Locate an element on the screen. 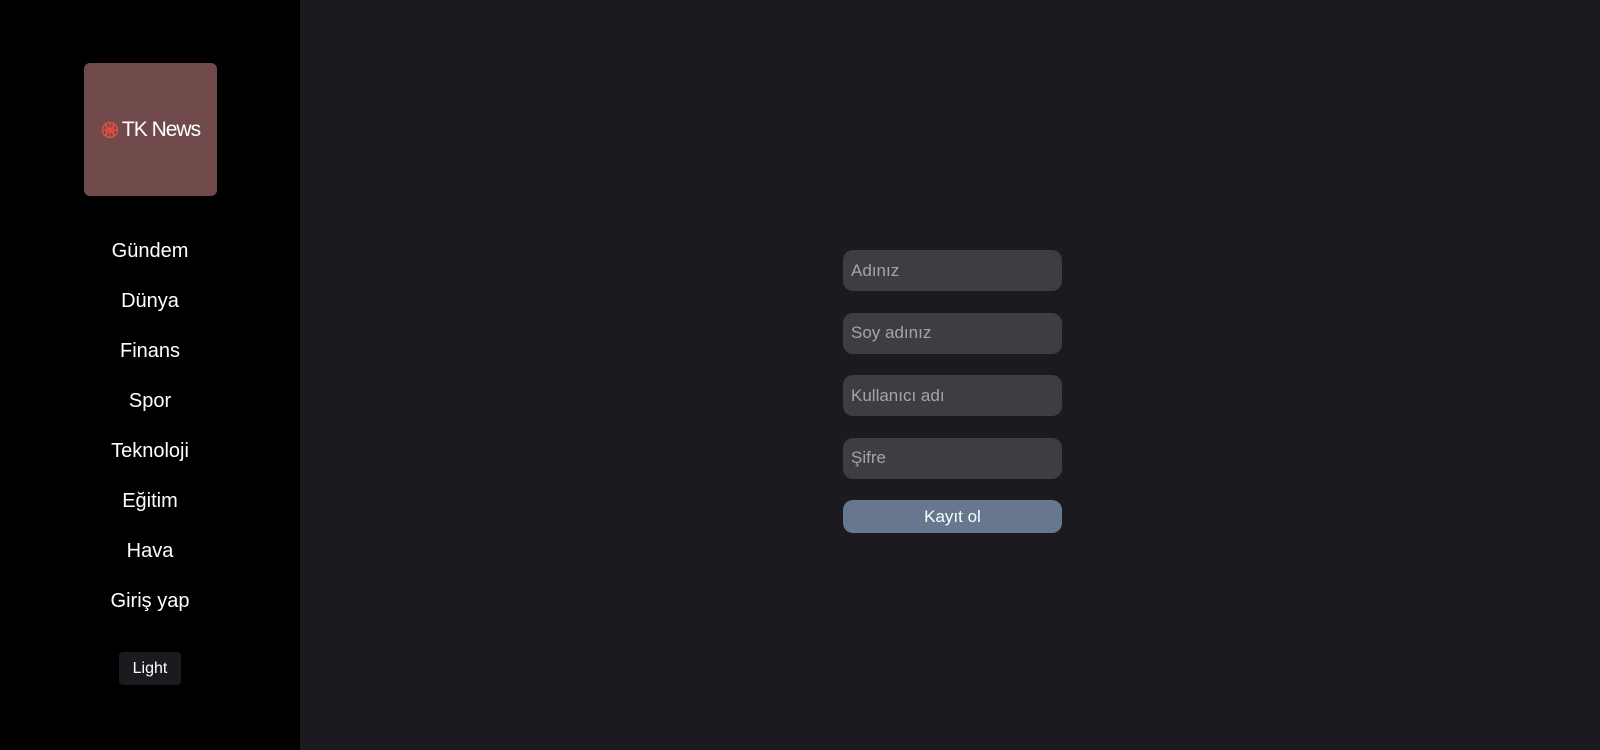 The height and width of the screenshot is (750, 1600). register-form: Kayıt ol is located at coordinates (952, 391).